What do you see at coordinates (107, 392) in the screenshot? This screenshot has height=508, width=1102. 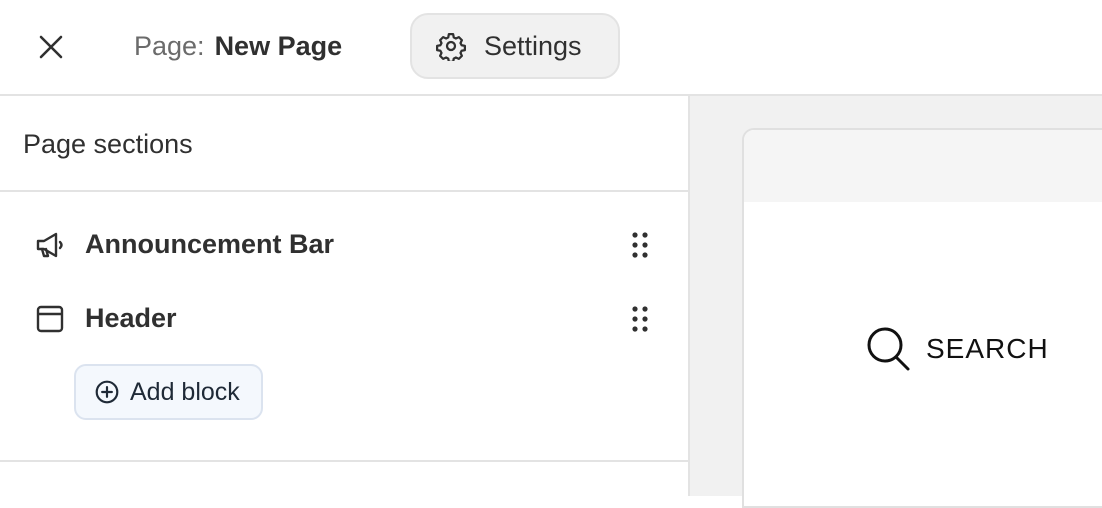 I see `plus-circle-icon` at bounding box center [107, 392].